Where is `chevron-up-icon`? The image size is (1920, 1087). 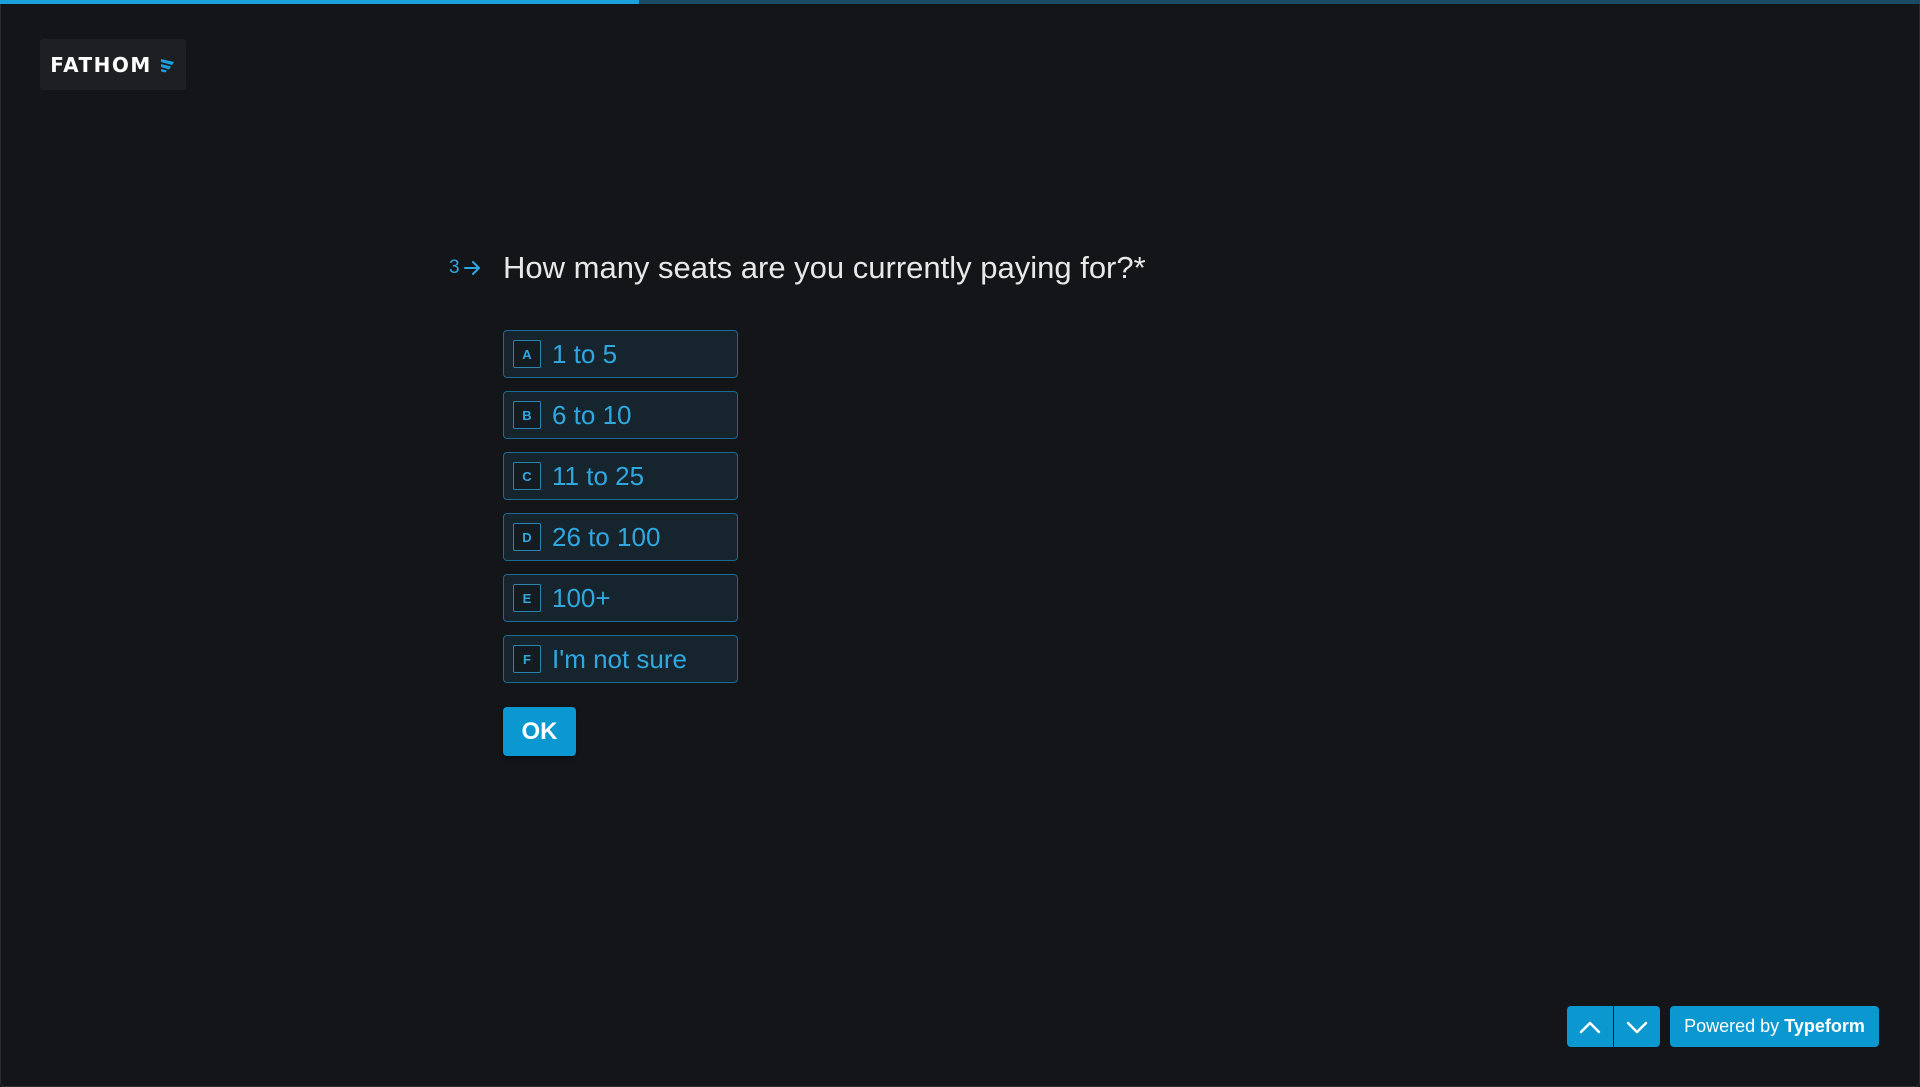 chevron-up-icon is located at coordinates (1590, 1027).